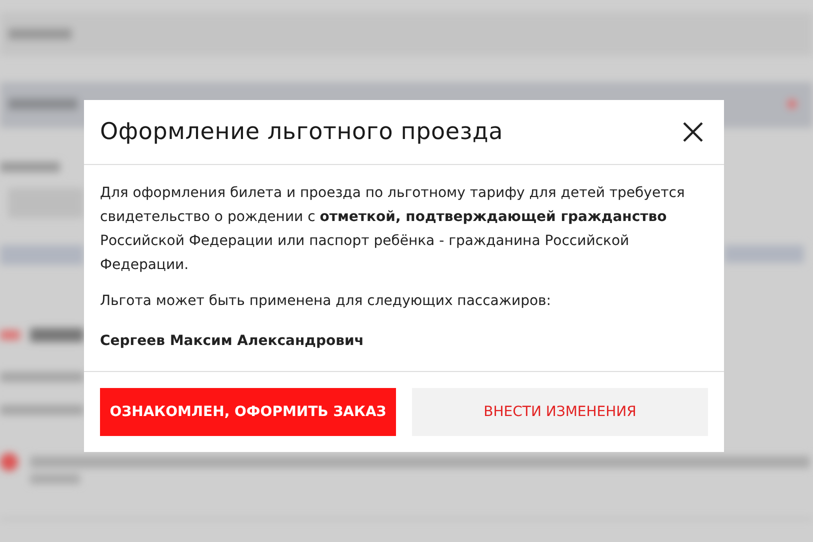  What do you see at coordinates (326, 301) in the screenshot?
I see `paragraph: Льгота может быть применена для следующих пассажиров:` at bounding box center [326, 301].